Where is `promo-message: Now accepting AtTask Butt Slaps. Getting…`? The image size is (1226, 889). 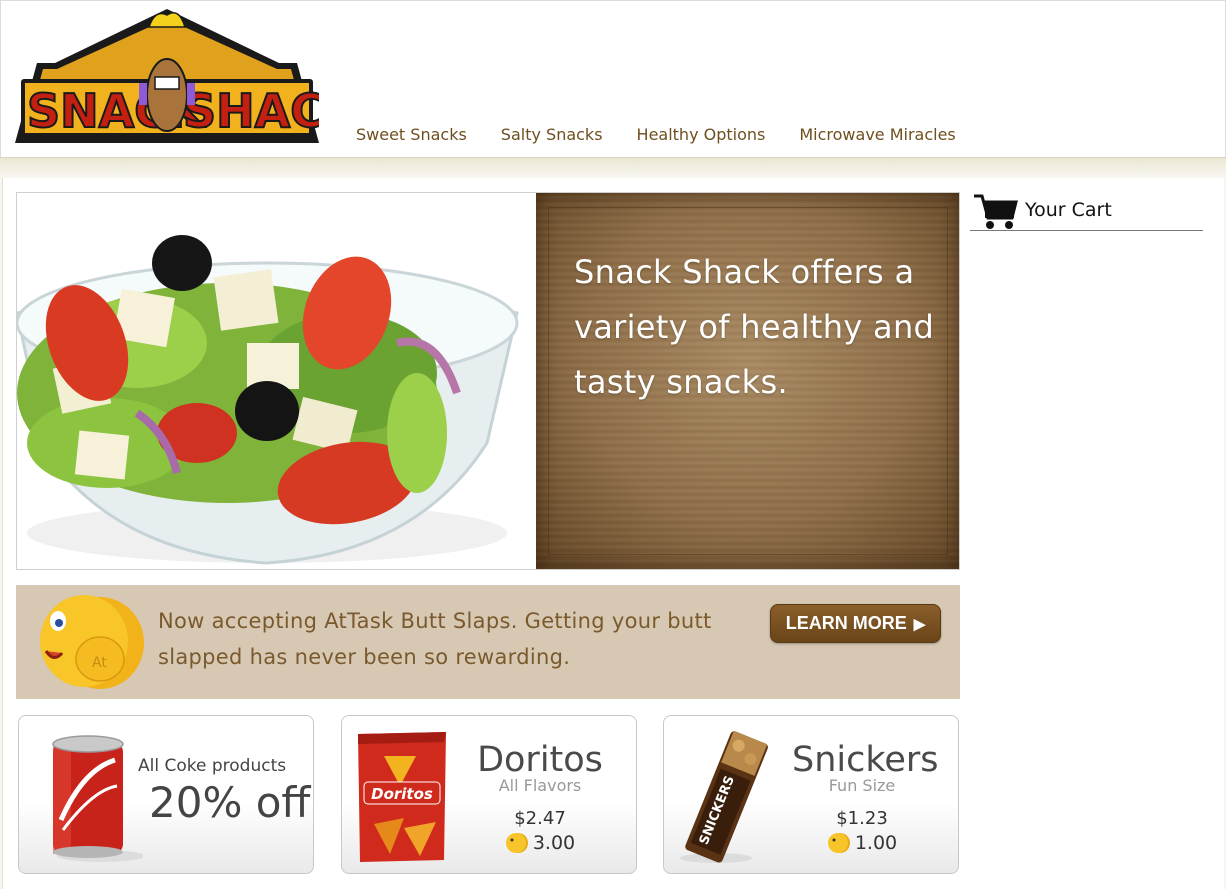
promo-message: Now accepting AtTask Butt Slaps. Getting… is located at coordinates (435, 639).